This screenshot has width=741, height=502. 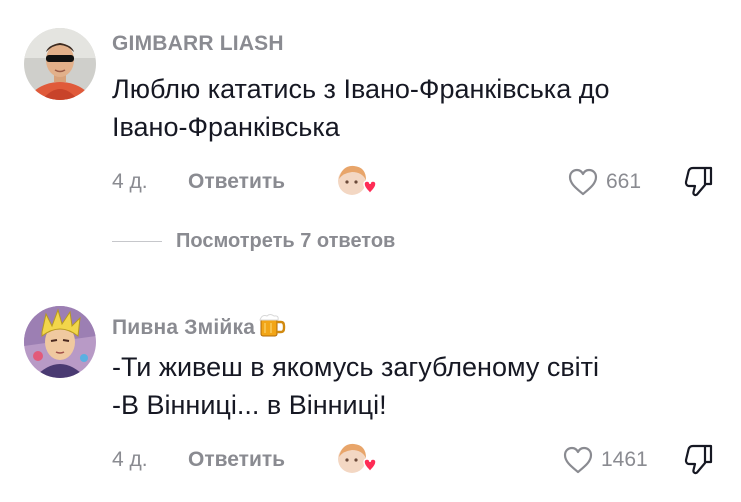 I want to click on avatar-man-sunglasses-icon, so click(x=60, y=64).